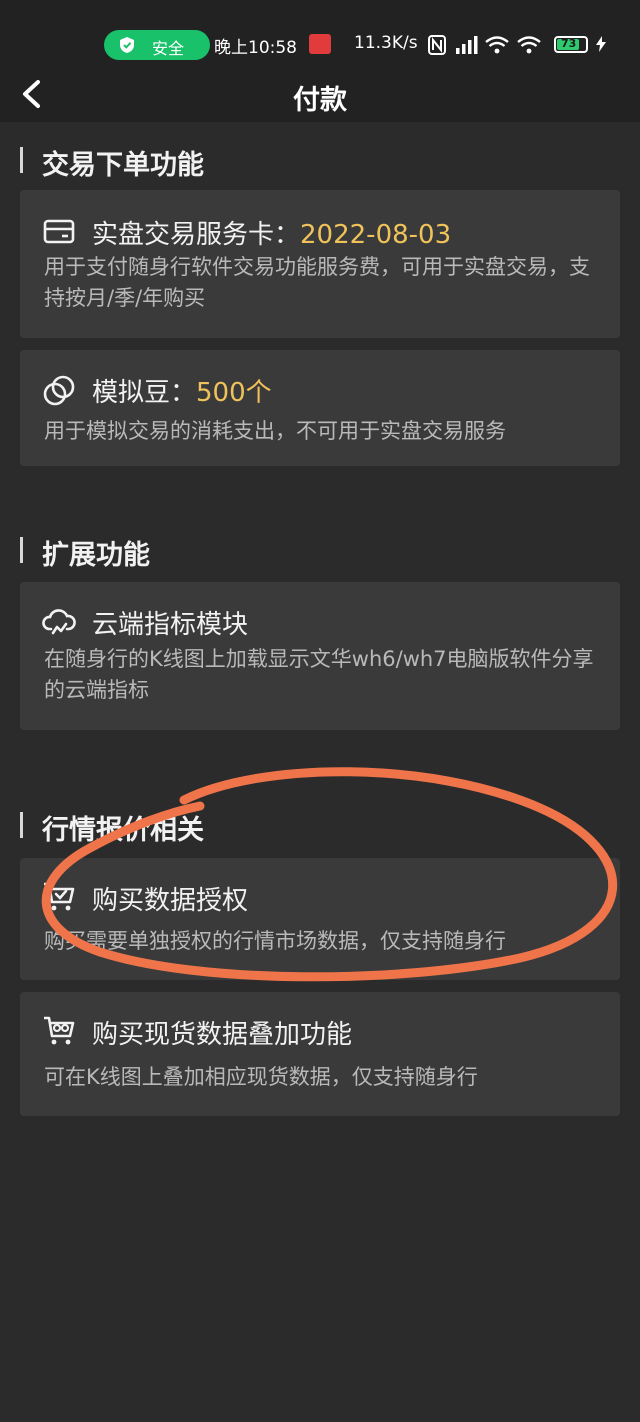 This screenshot has width=640, height=1422. Describe the element at coordinates (437, 45) in the screenshot. I see `nfc-icon` at that location.